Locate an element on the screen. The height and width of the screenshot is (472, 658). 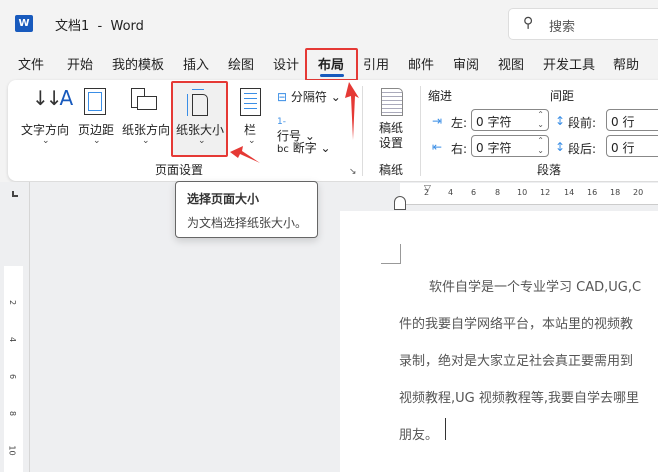
arrow-to-page-size is located at coordinates (245, 154).